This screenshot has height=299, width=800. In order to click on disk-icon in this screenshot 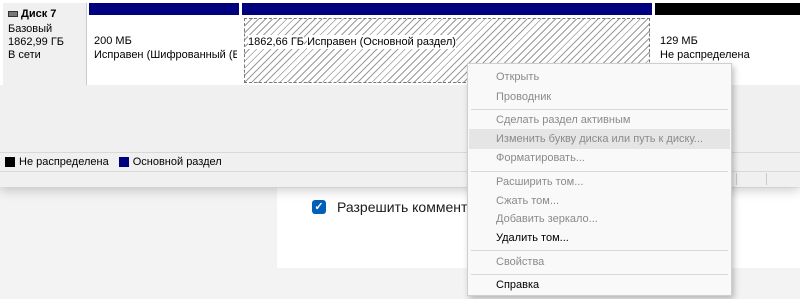, I will do `click(13, 14)`.